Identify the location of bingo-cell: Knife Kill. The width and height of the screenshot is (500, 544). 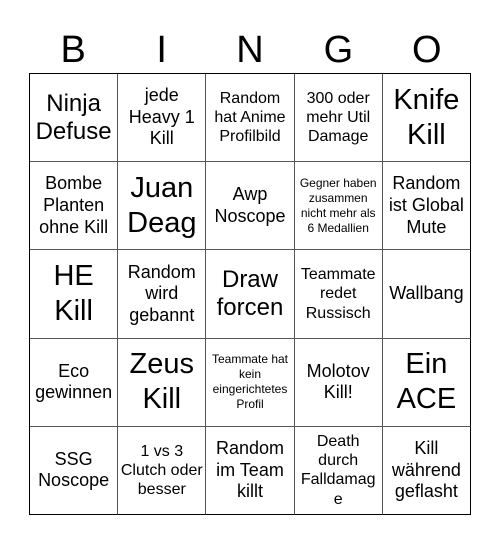
(426, 118).